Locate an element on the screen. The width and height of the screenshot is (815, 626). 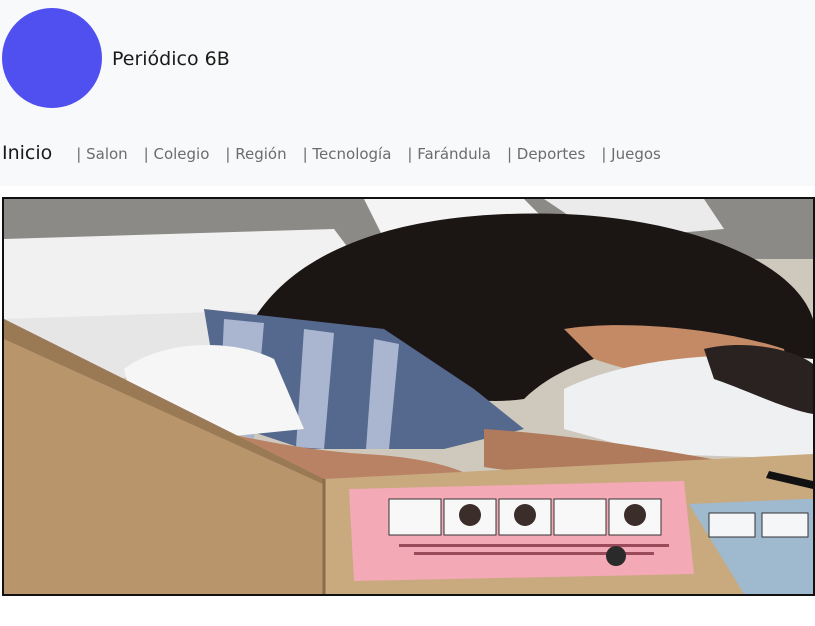
pink-ballot is located at coordinates (521, 531).